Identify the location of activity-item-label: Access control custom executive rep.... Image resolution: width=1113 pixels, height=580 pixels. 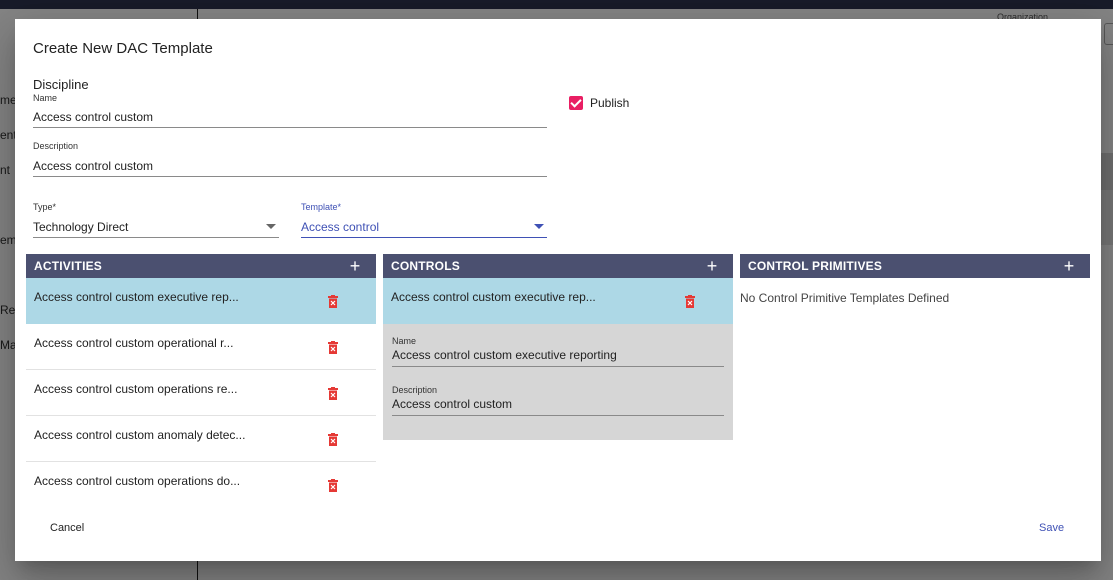
(136, 297).